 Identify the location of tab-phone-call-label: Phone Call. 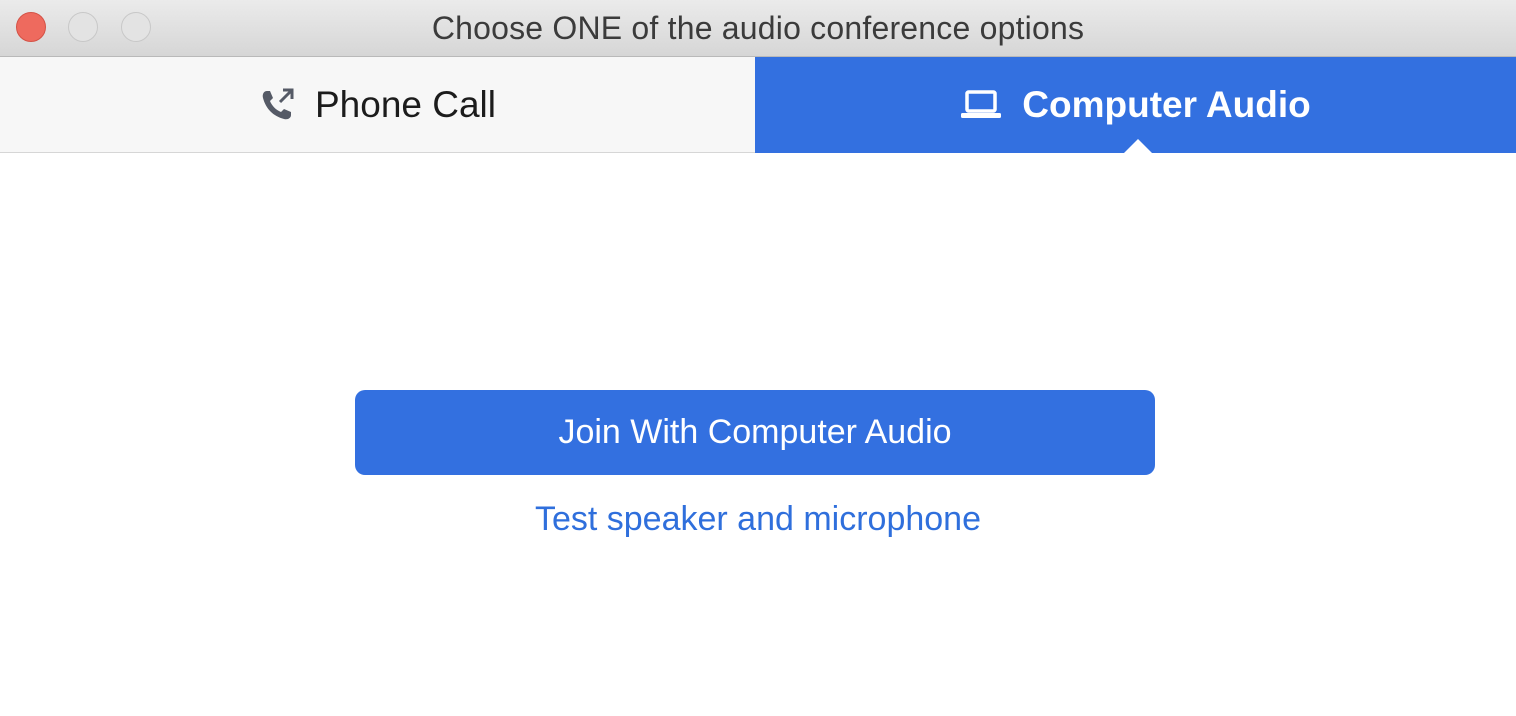
(405, 104).